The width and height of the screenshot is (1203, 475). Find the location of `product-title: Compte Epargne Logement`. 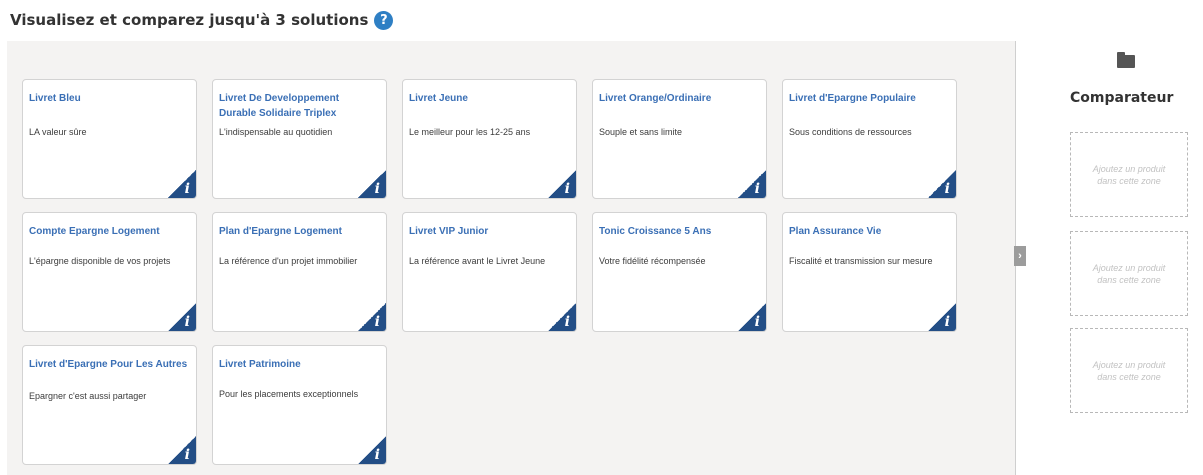

product-title: Compte Epargne Logement is located at coordinates (94, 231).